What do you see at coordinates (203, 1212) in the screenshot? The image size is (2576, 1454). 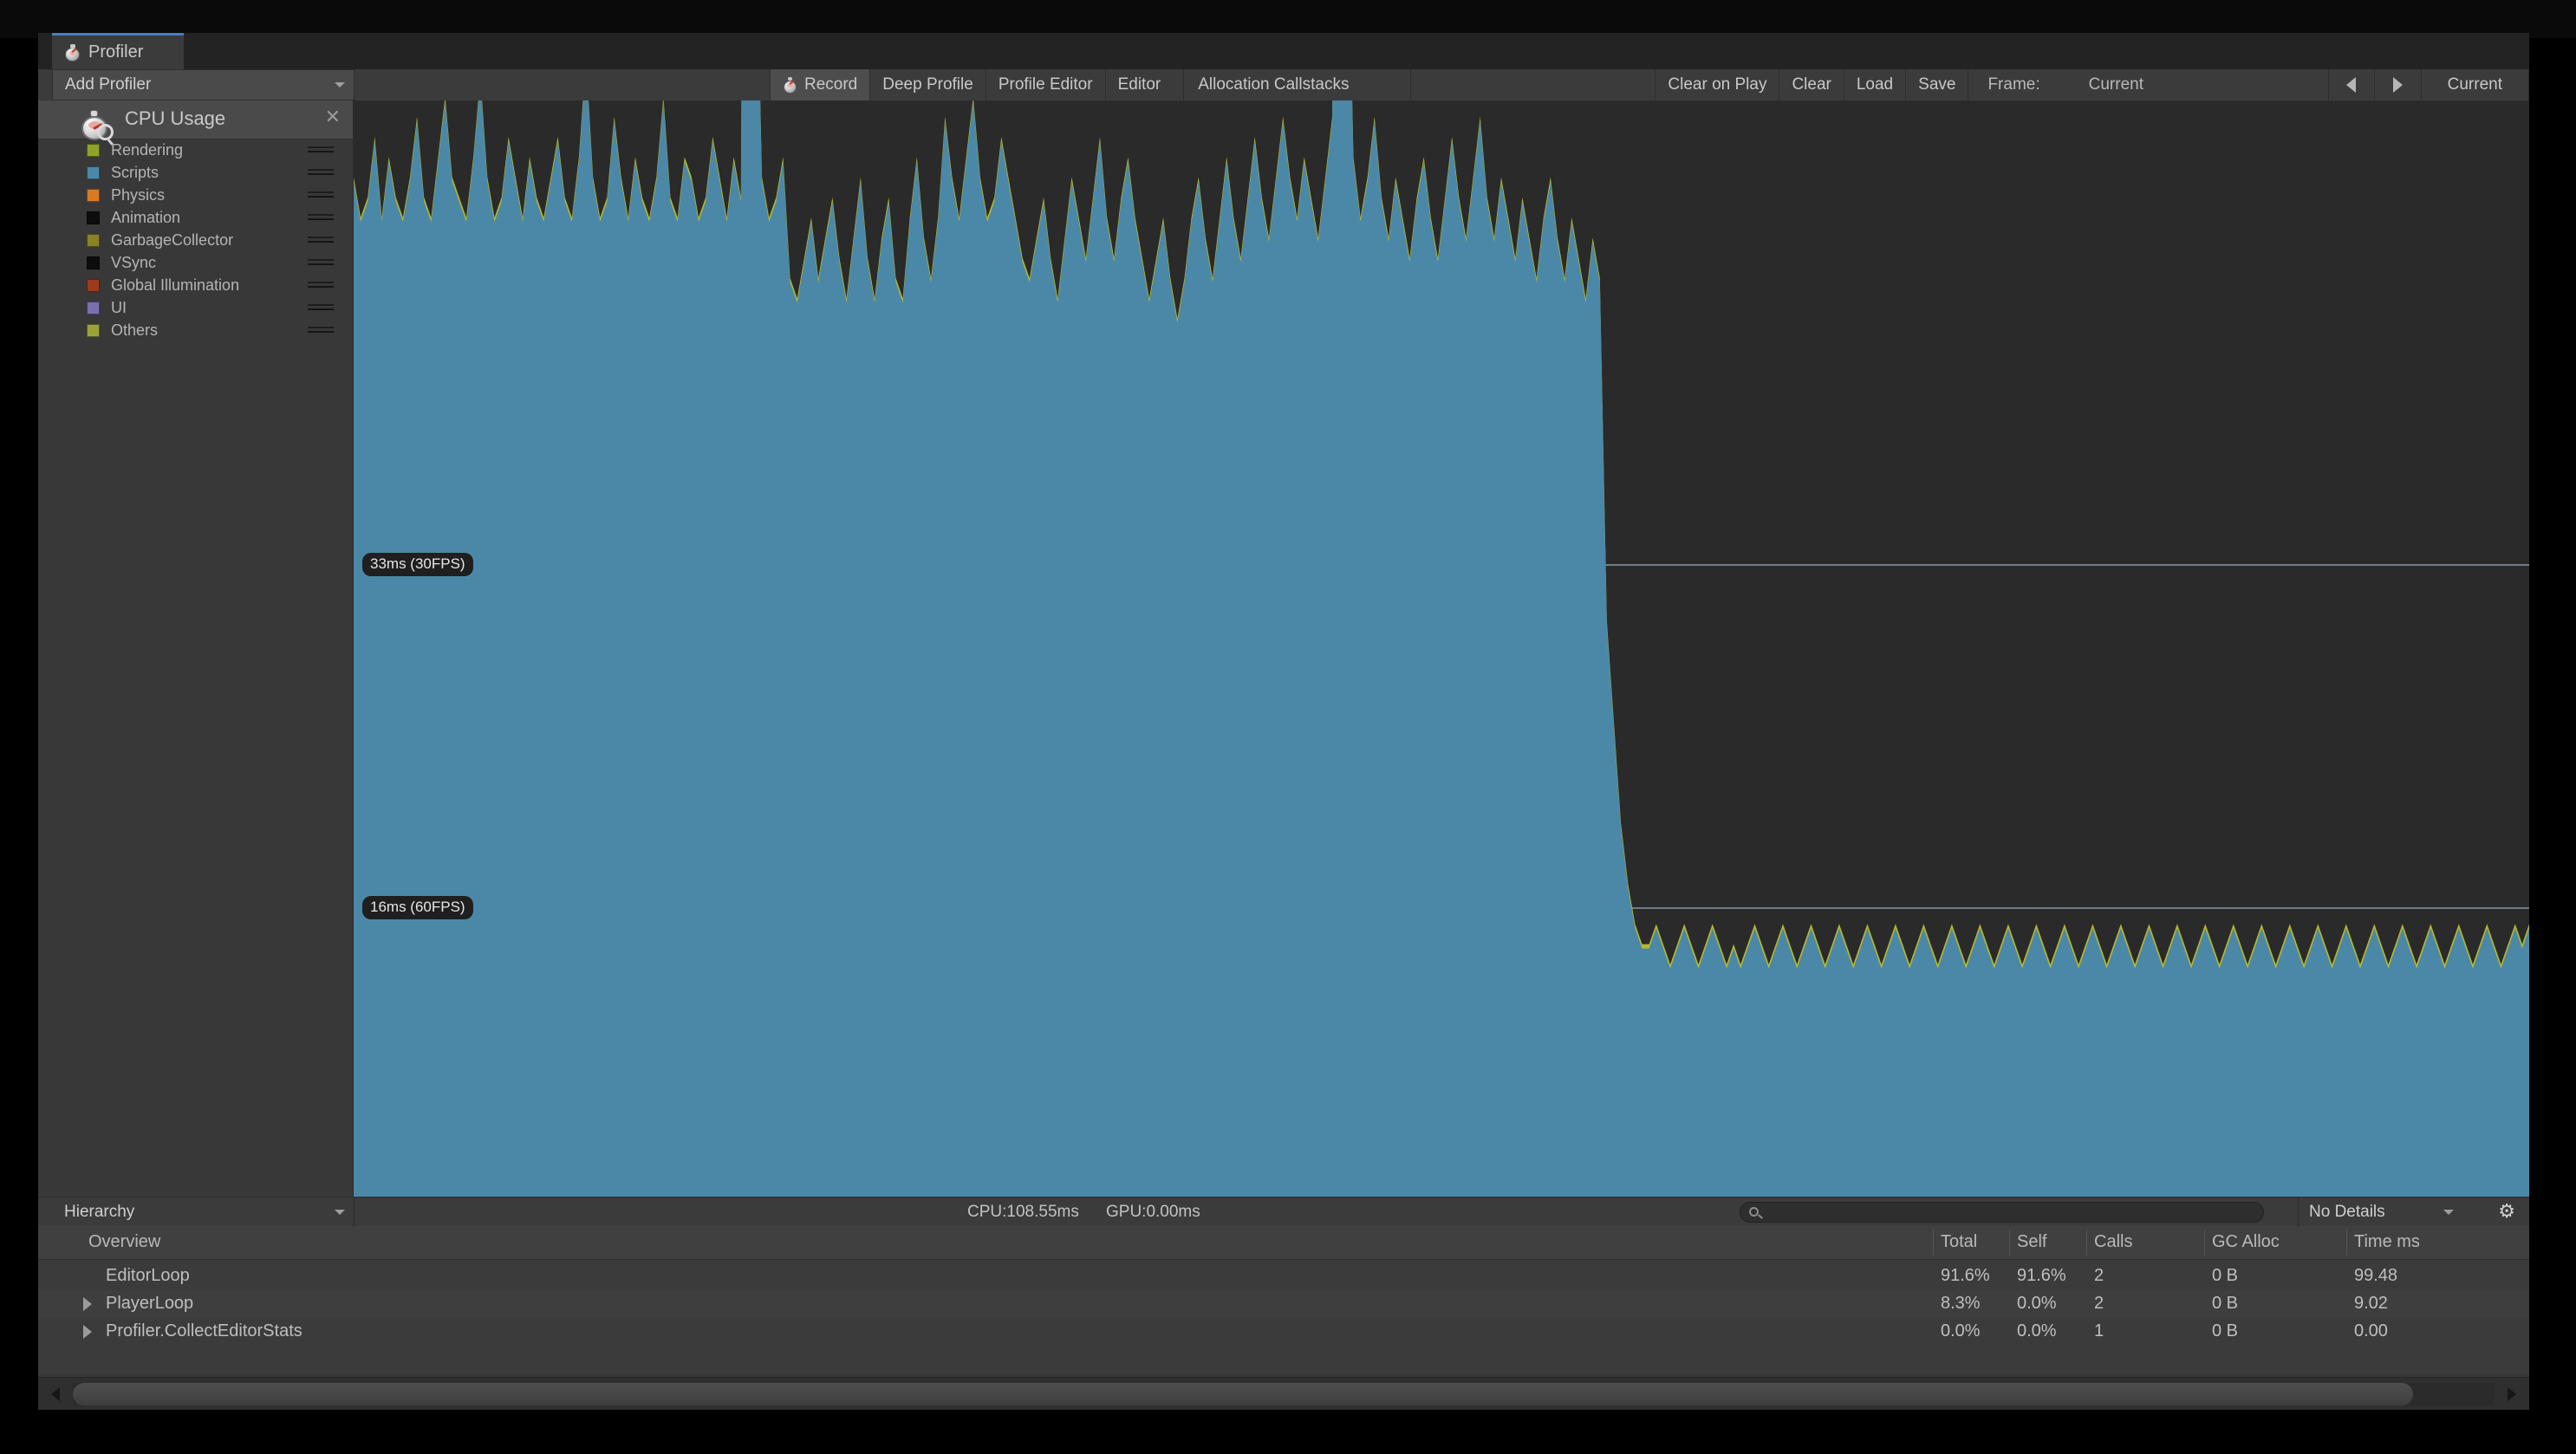 I see `view-type-dropdown: Hierarchy` at bounding box center [203, 1212].